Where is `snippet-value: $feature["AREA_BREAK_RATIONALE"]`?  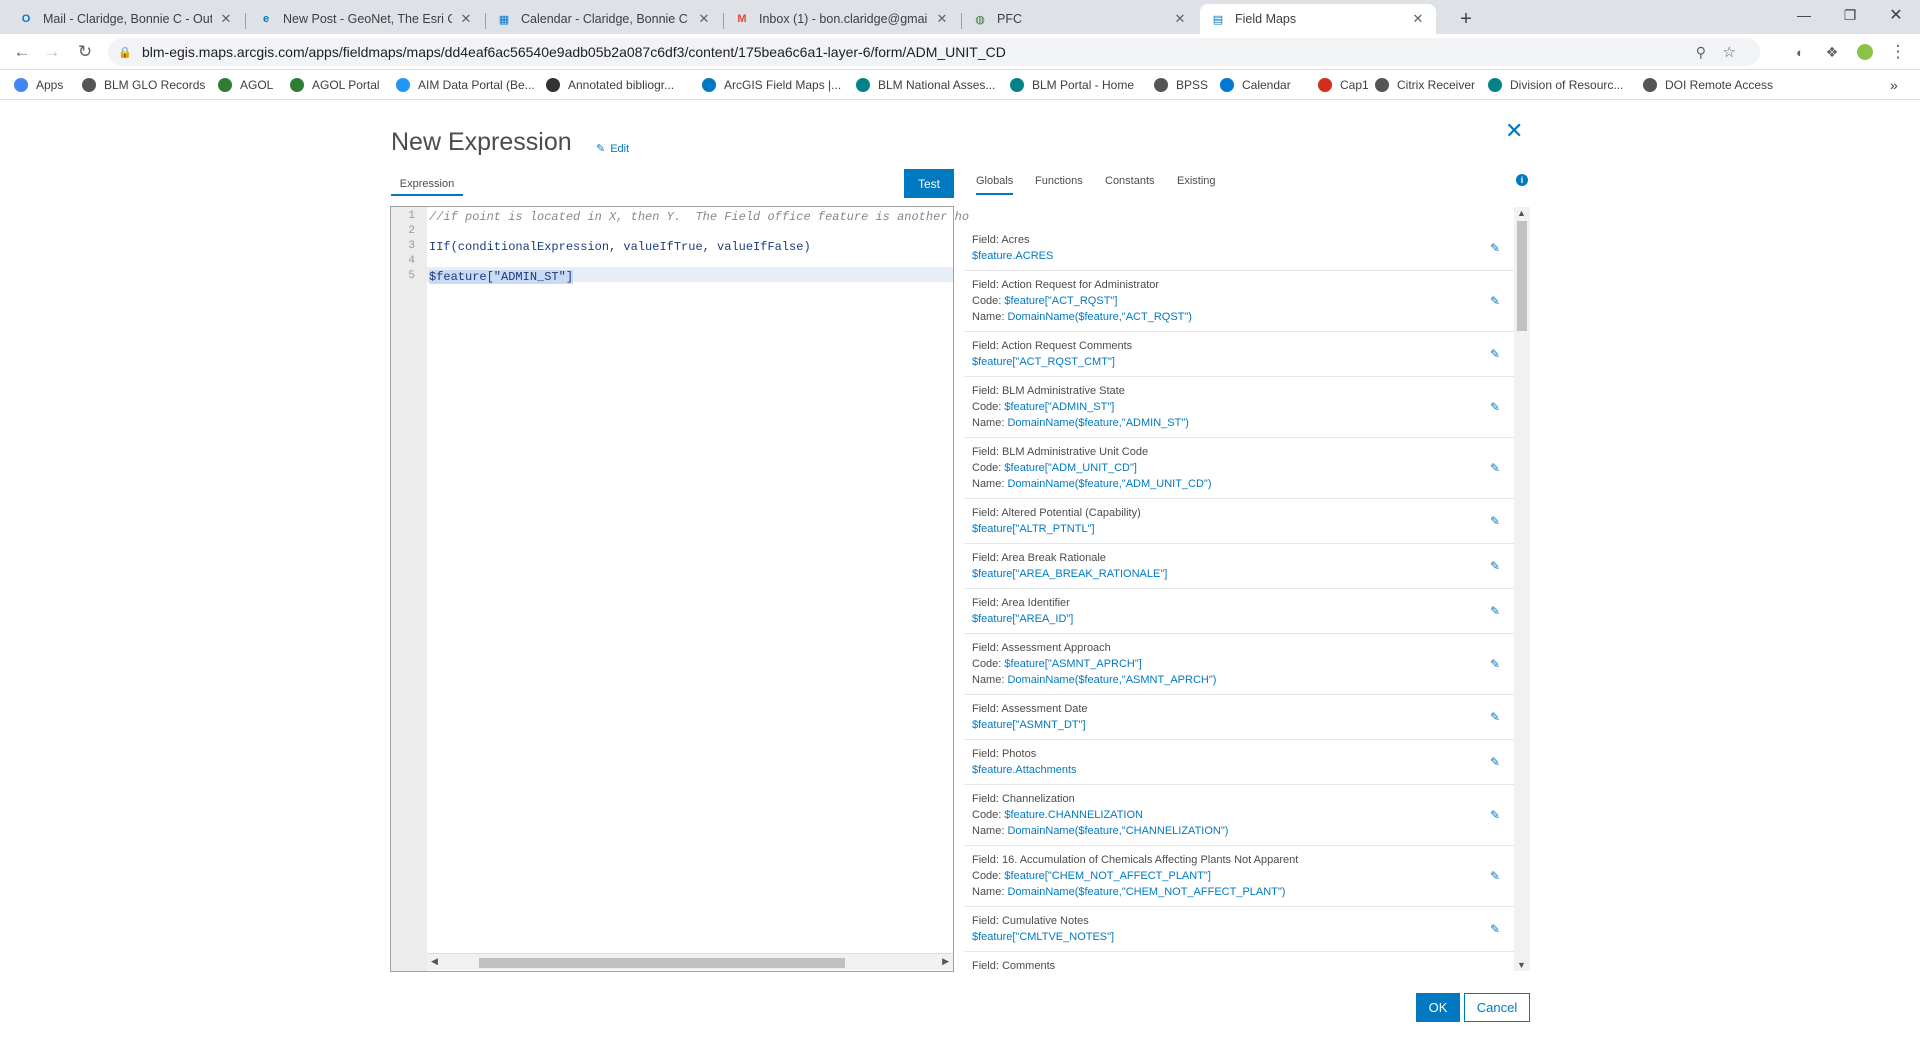
snippet-value: $feature["AREA_BREAK_RATIONALE"] is located at coordinates (1069, 574).